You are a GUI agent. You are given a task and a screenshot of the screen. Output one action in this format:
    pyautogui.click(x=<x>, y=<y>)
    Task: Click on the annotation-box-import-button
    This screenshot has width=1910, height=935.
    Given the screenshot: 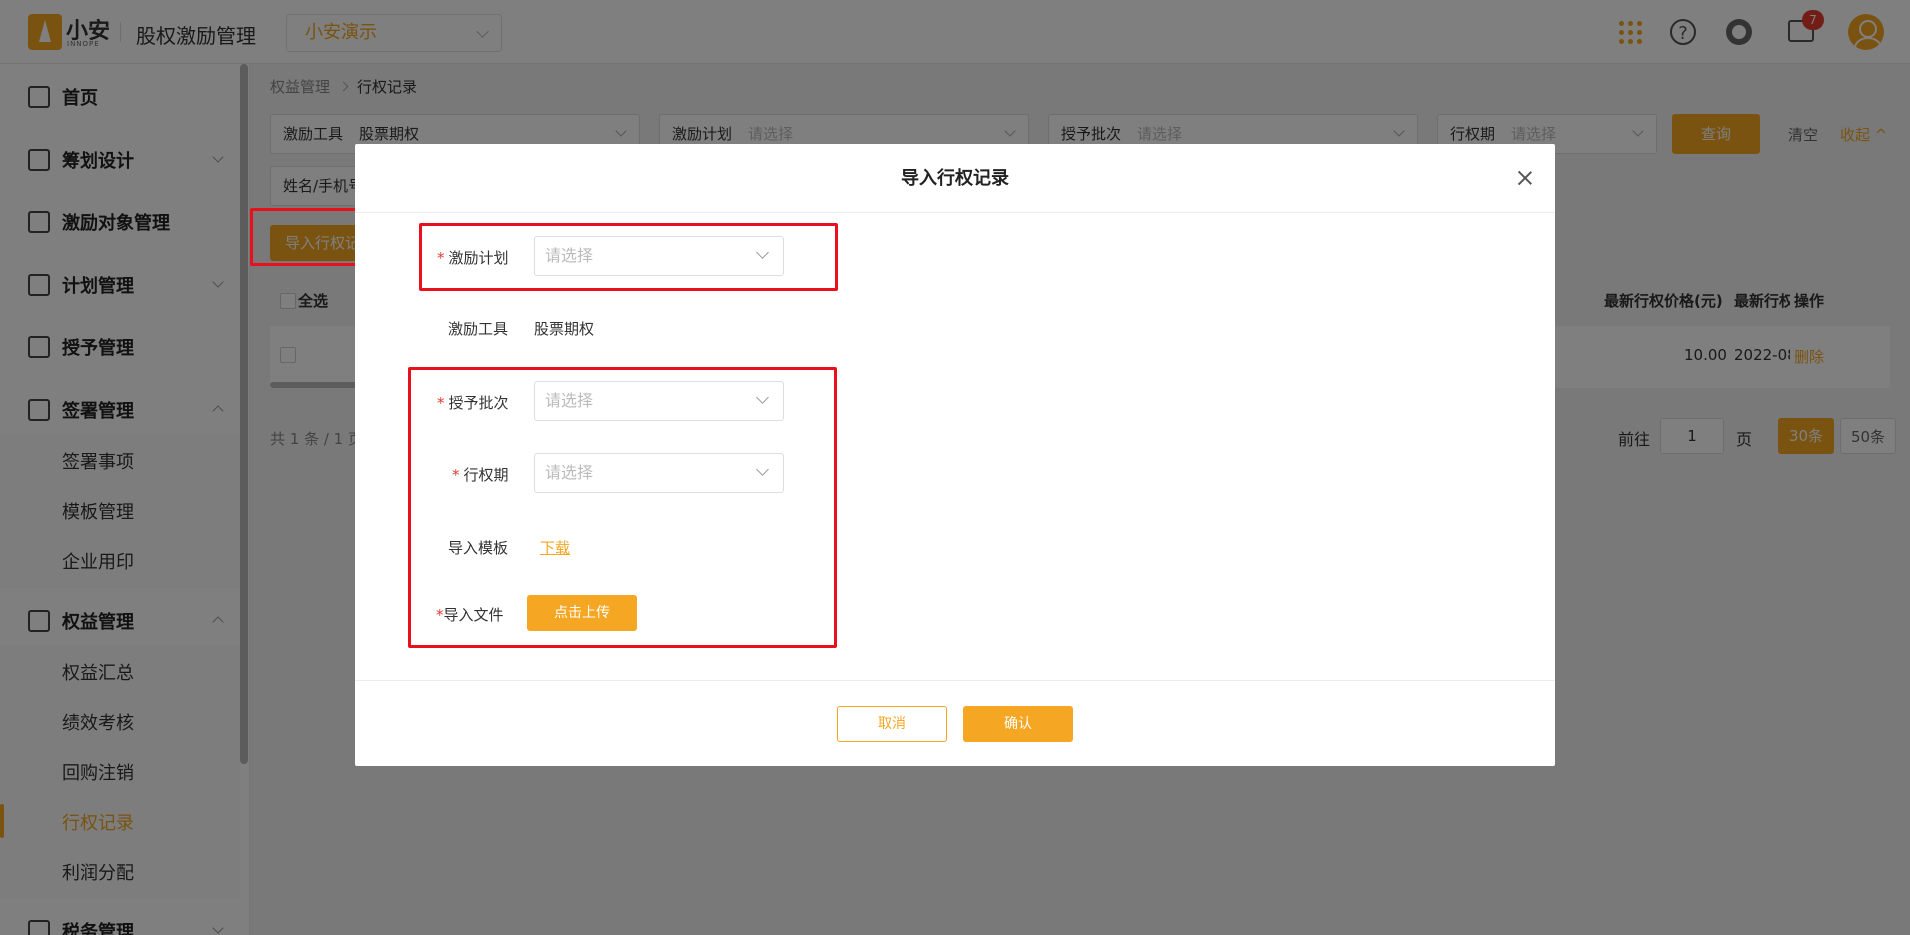 What is the action you would take?
    pyautogui.click(x=307, y=237)
    